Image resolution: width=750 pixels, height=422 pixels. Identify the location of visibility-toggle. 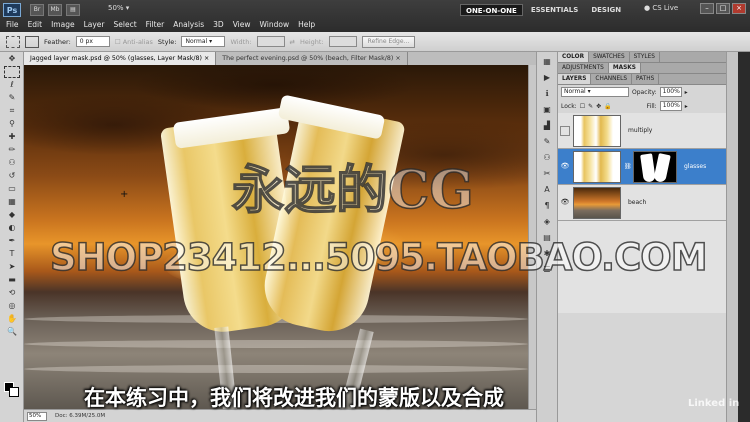
(565, 130).